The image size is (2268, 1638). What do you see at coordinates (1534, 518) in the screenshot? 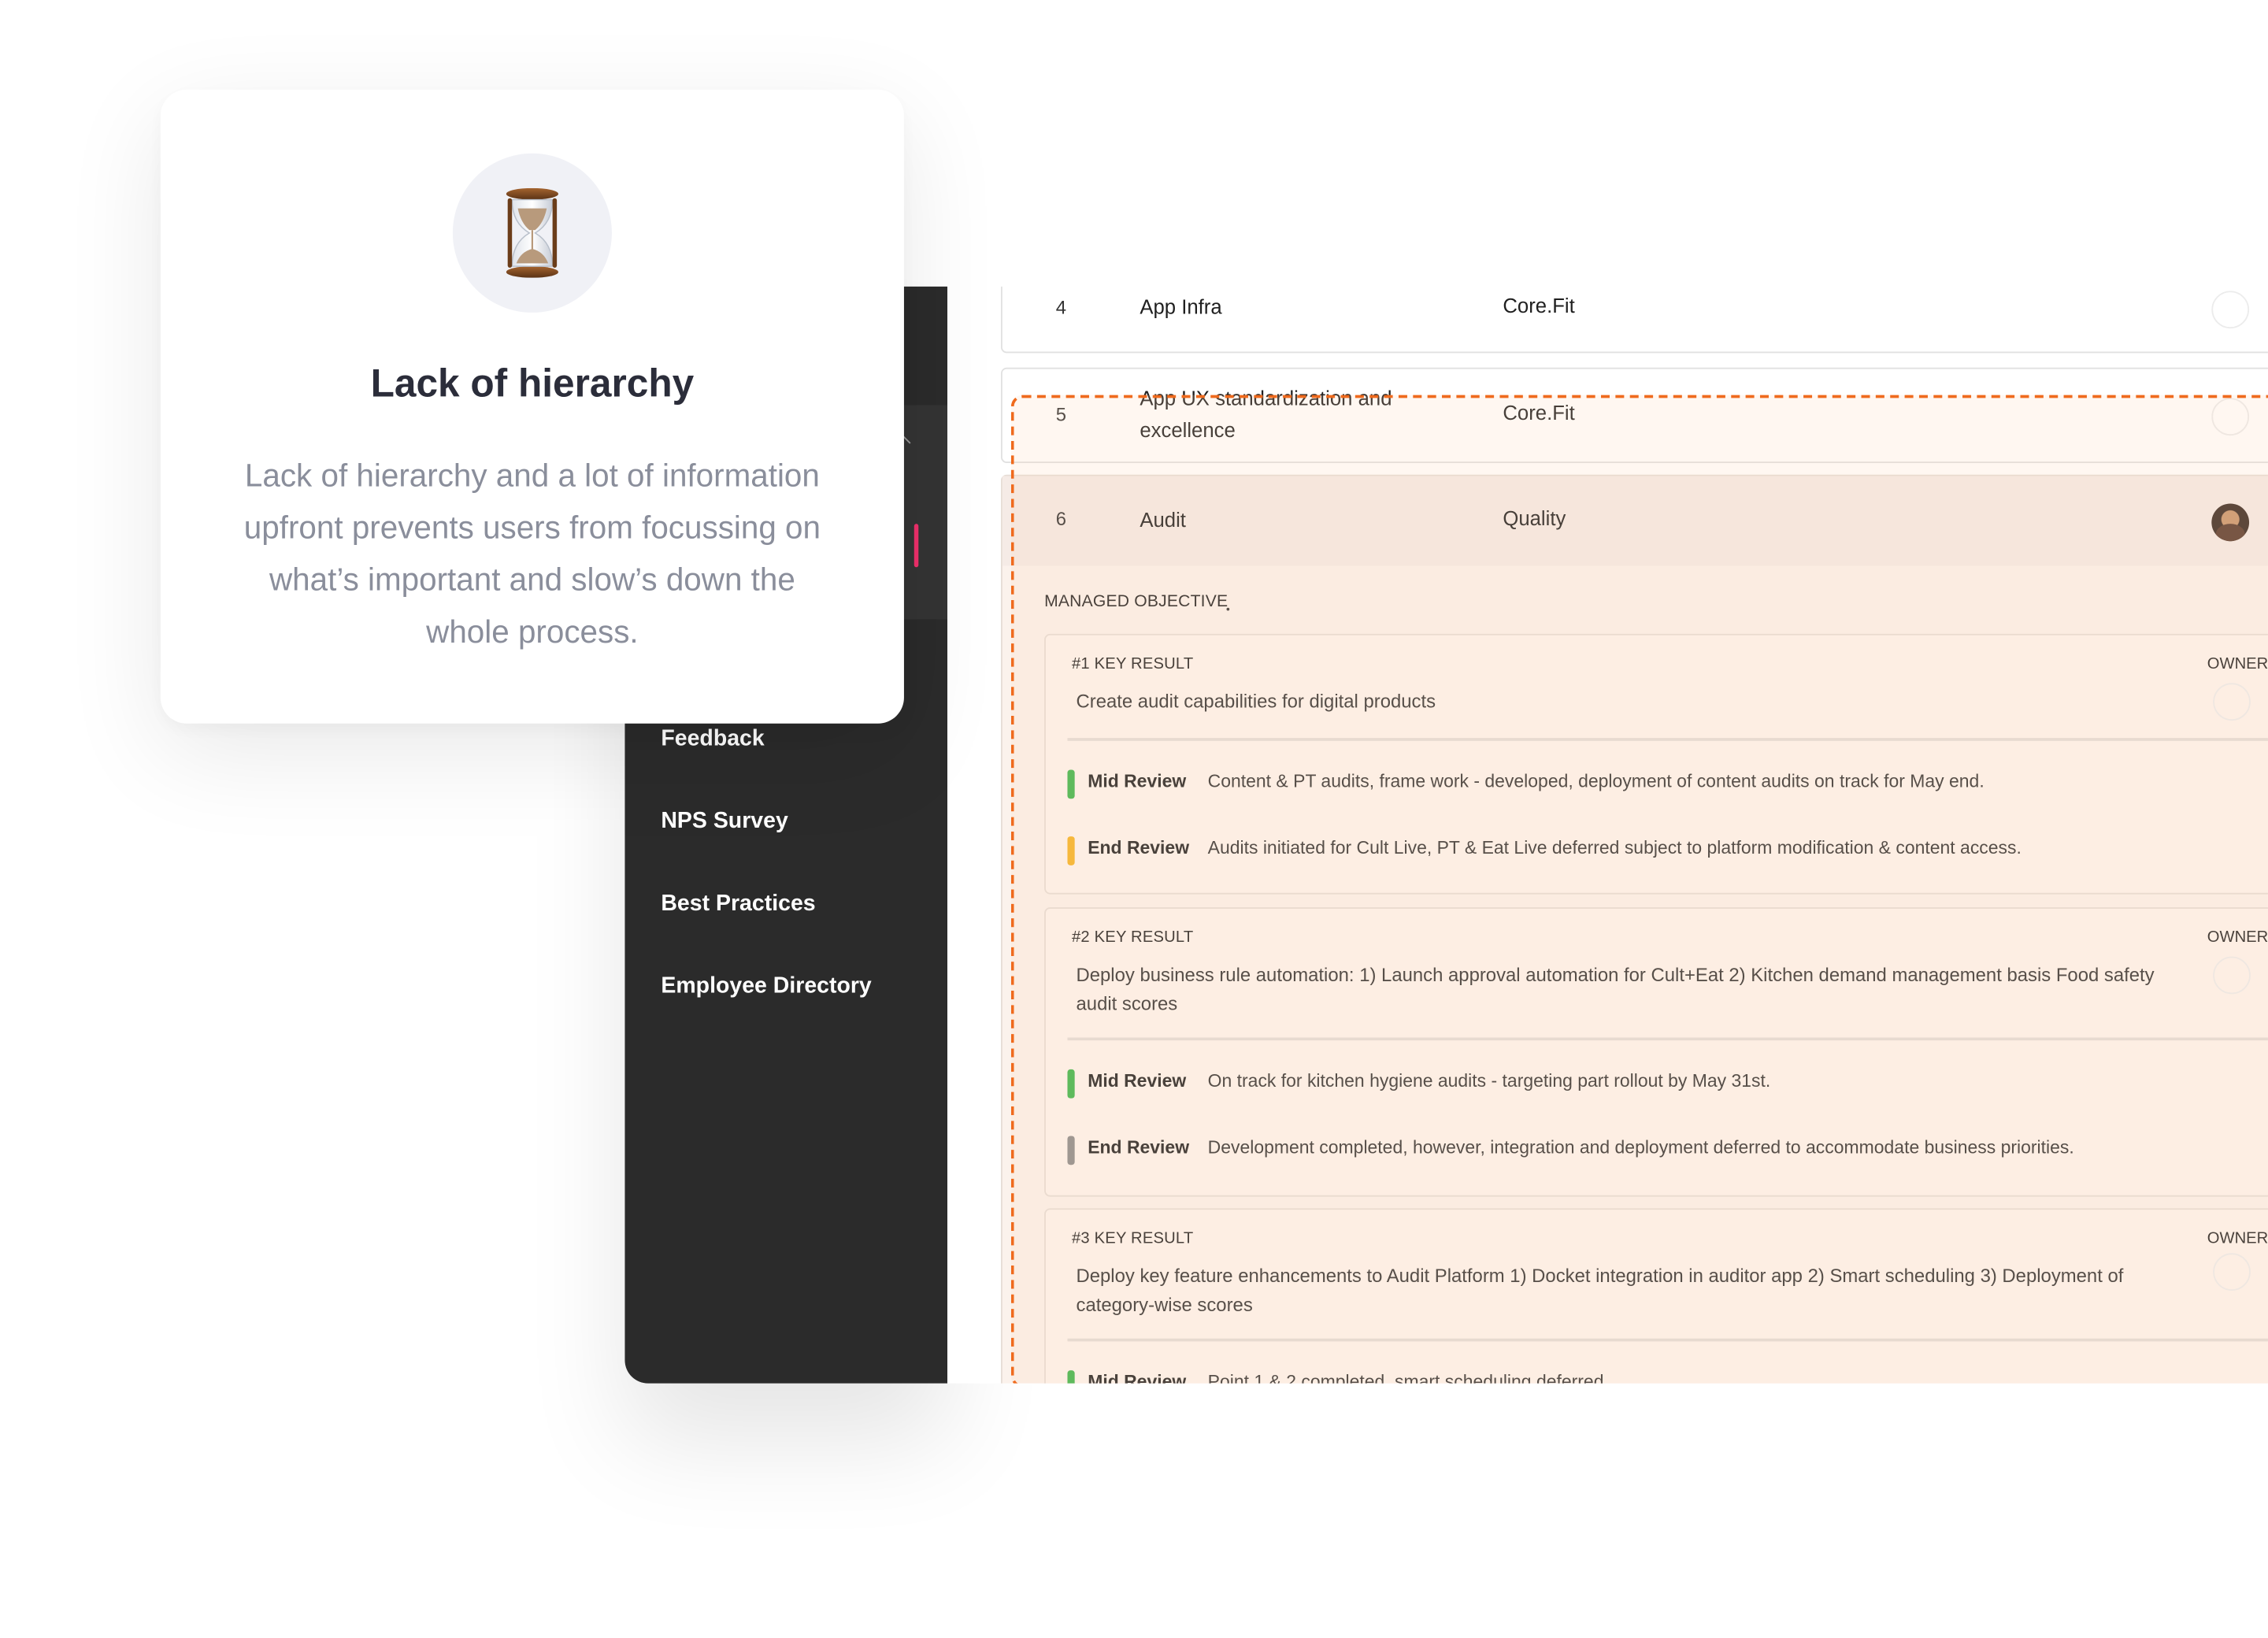
I see `row-team: Quality` at bounding box center [1534, 518].